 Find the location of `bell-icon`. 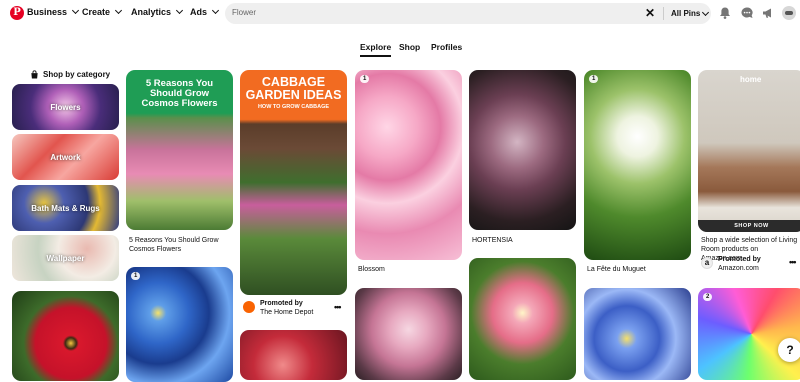

bell-icon is located at coordinates (725, 13).